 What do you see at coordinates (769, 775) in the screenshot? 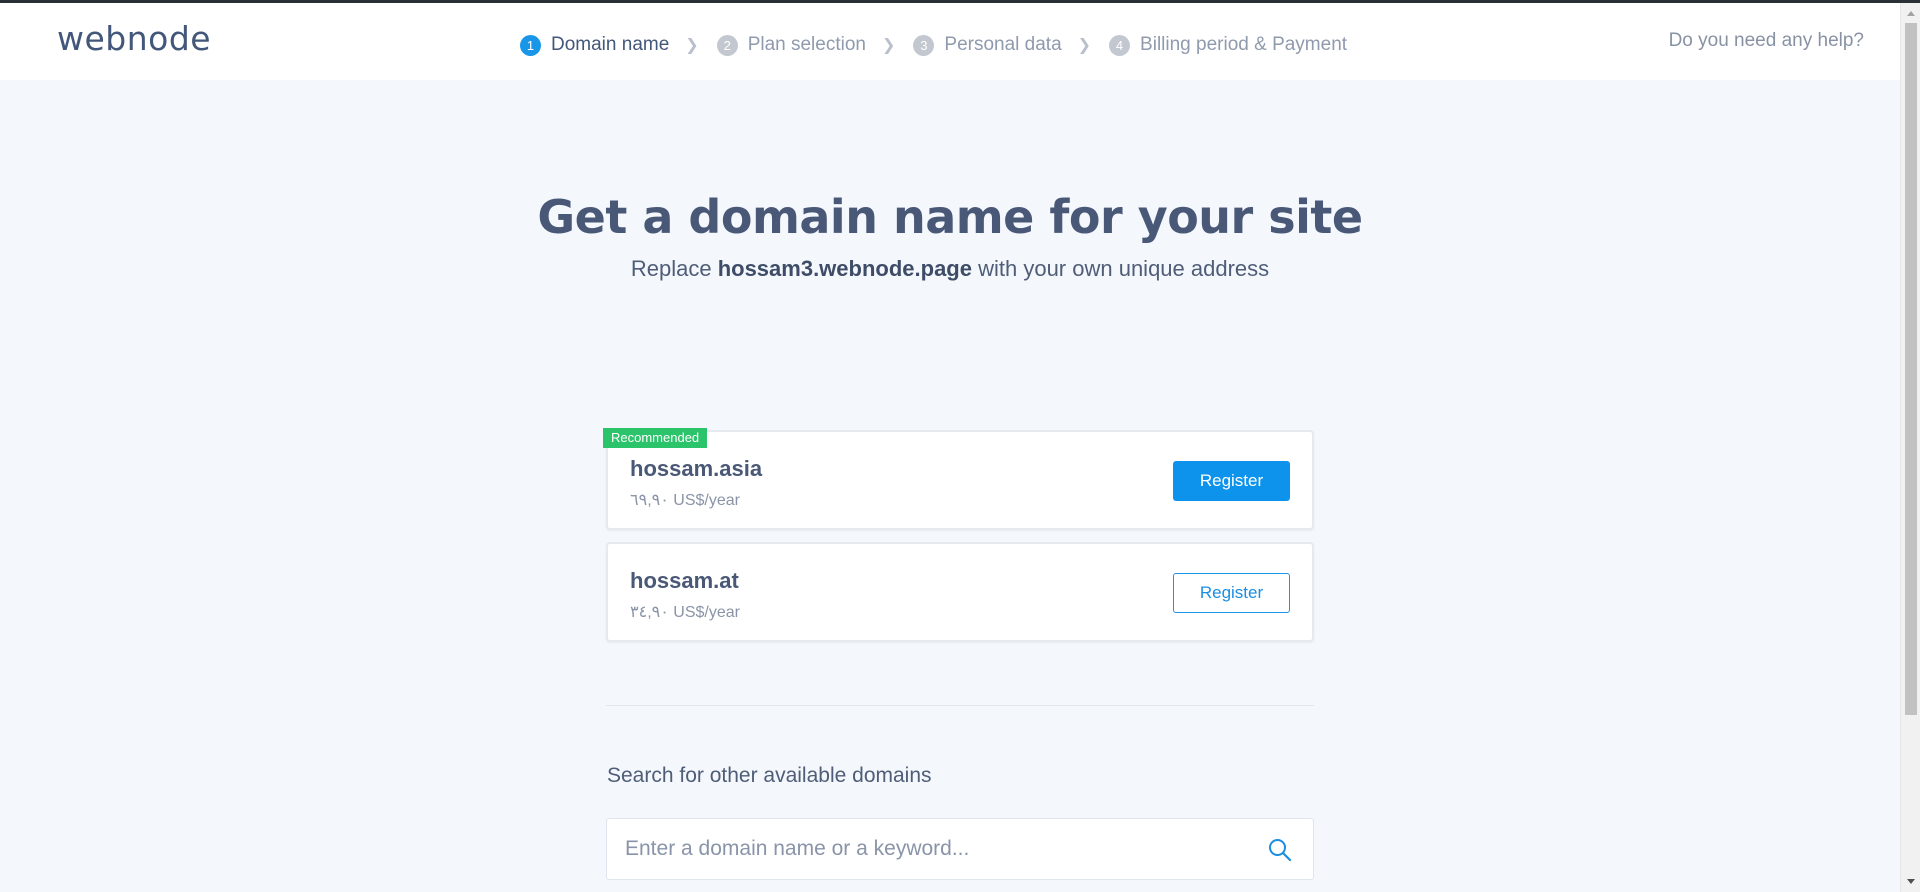
I see `search-section-label: Search for other available domains` at bounding box center [769, 775].